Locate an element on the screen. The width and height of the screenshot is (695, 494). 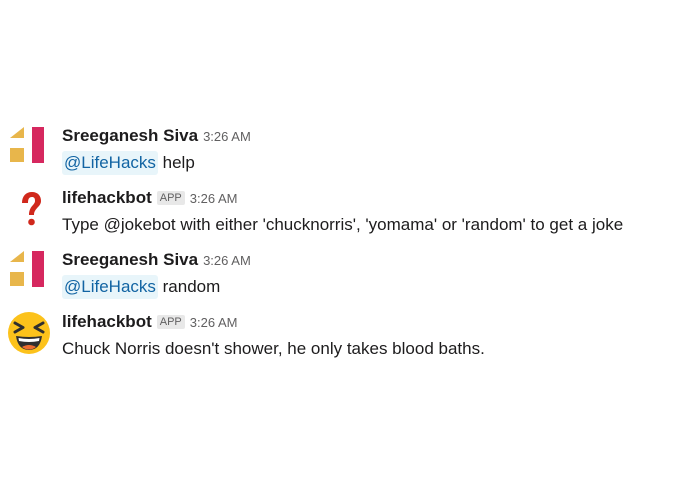
message-body-text: random is located at coordinates (189, 286).